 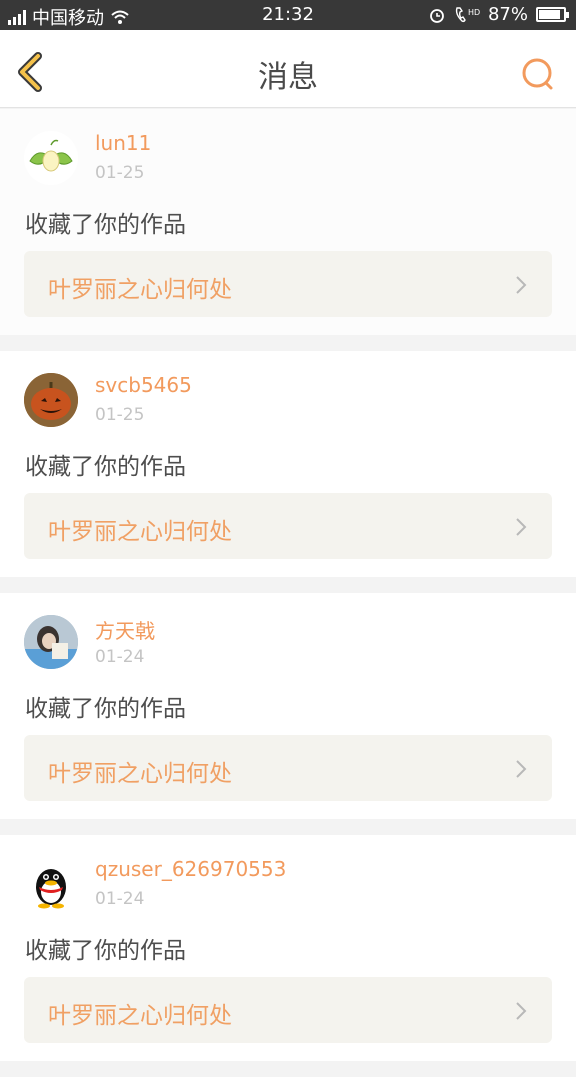 I want to click on nav-bar: 消息, so click(x=288, y=69).